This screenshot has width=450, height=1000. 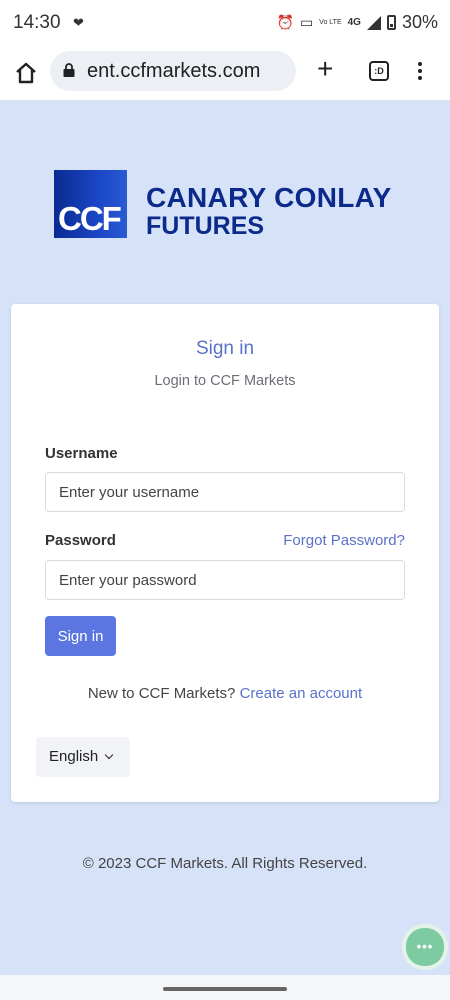 What do you see at coordinates (73, 756) in the screenshot?
I see `language-value: English` at bounding box center [73, 756].